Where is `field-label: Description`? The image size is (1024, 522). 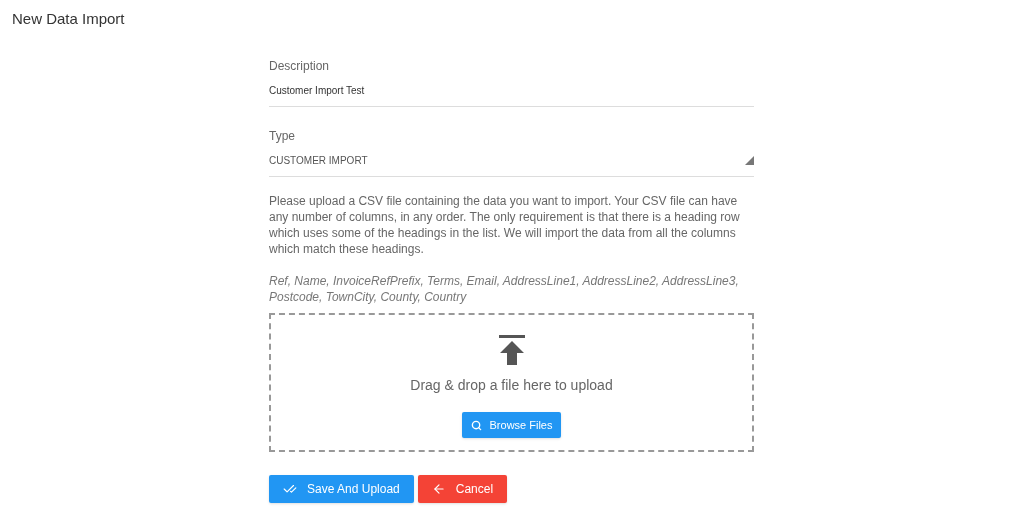
field-label: Description is located at coordinates (300, 66).